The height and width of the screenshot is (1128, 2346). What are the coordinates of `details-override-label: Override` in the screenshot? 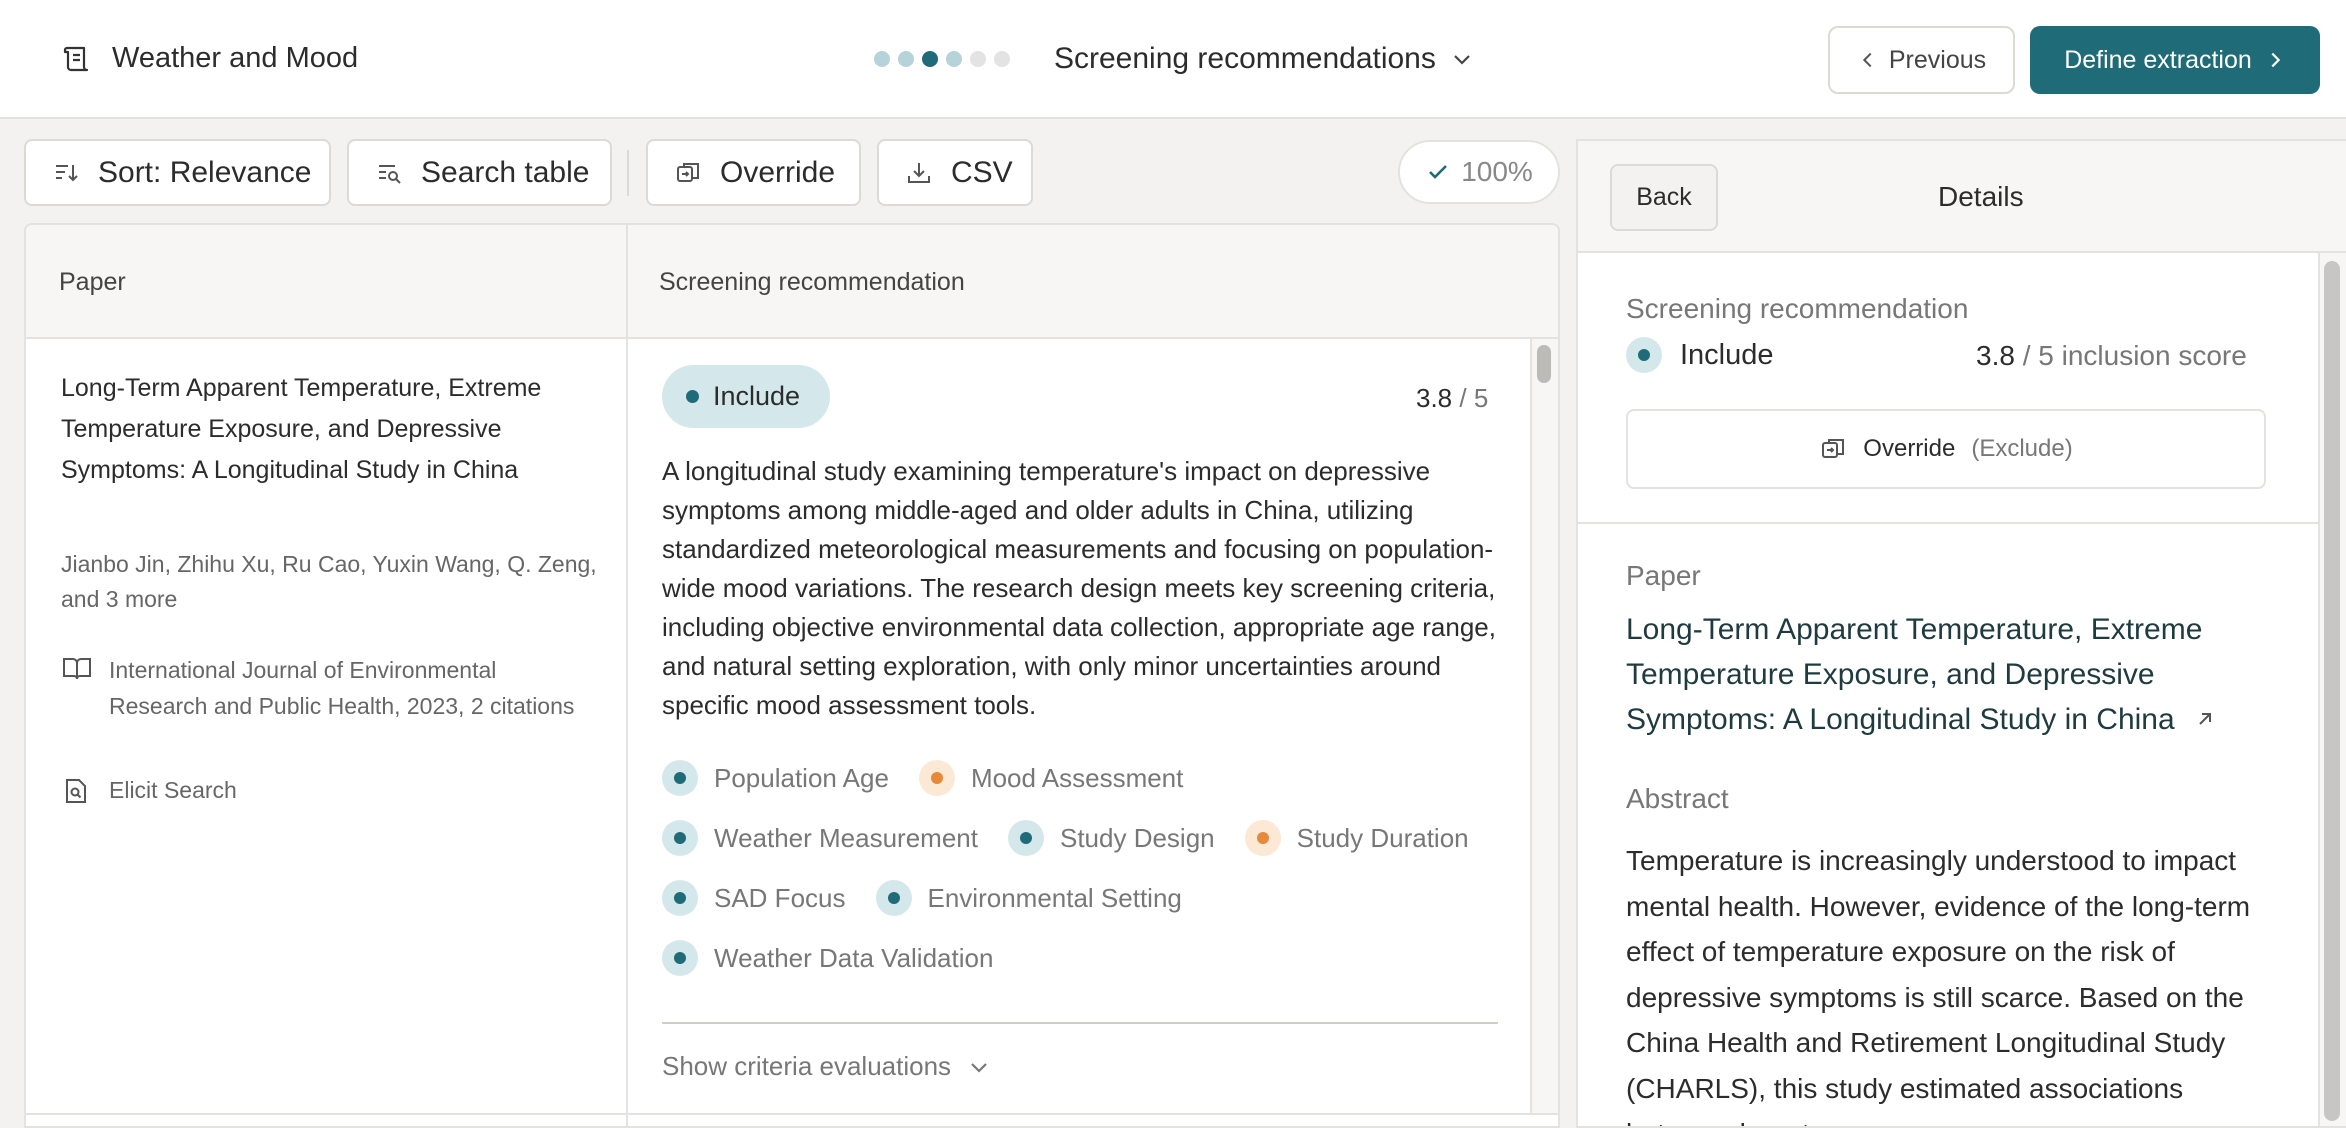 It's located at (1909, 448).